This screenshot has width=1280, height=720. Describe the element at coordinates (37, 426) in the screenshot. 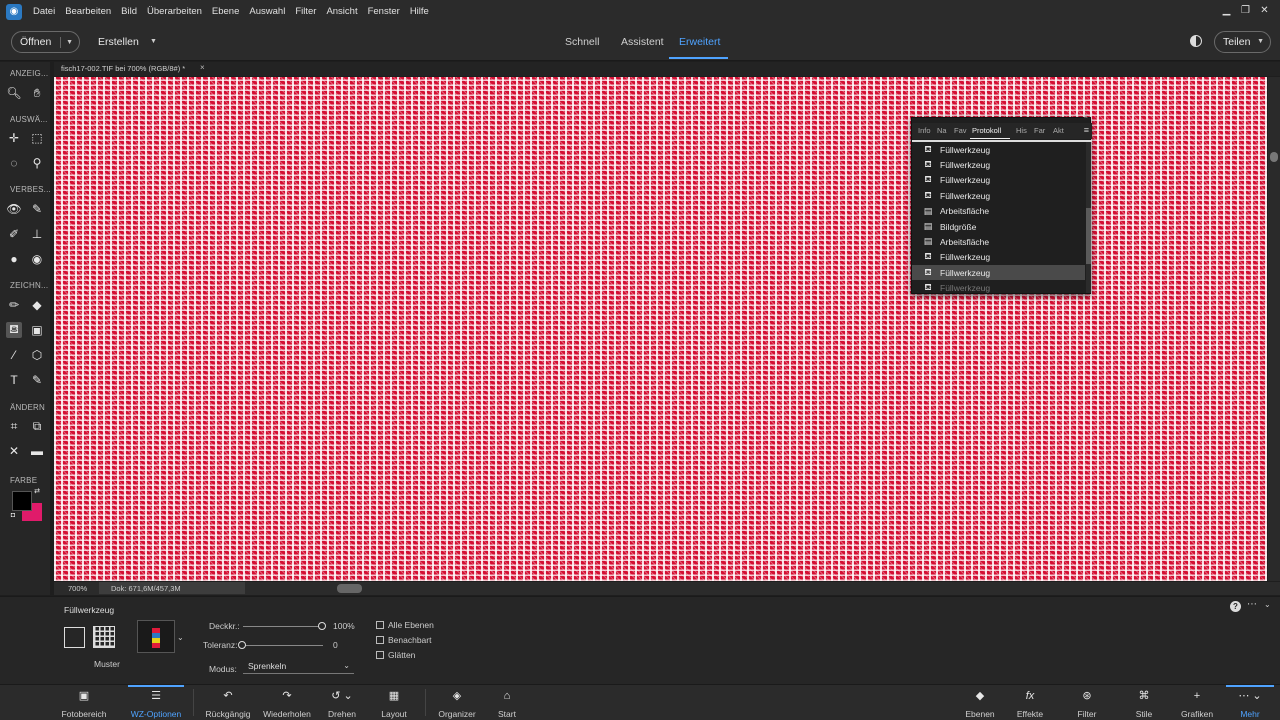

I see `recompose-icon: ⧉` at that location.